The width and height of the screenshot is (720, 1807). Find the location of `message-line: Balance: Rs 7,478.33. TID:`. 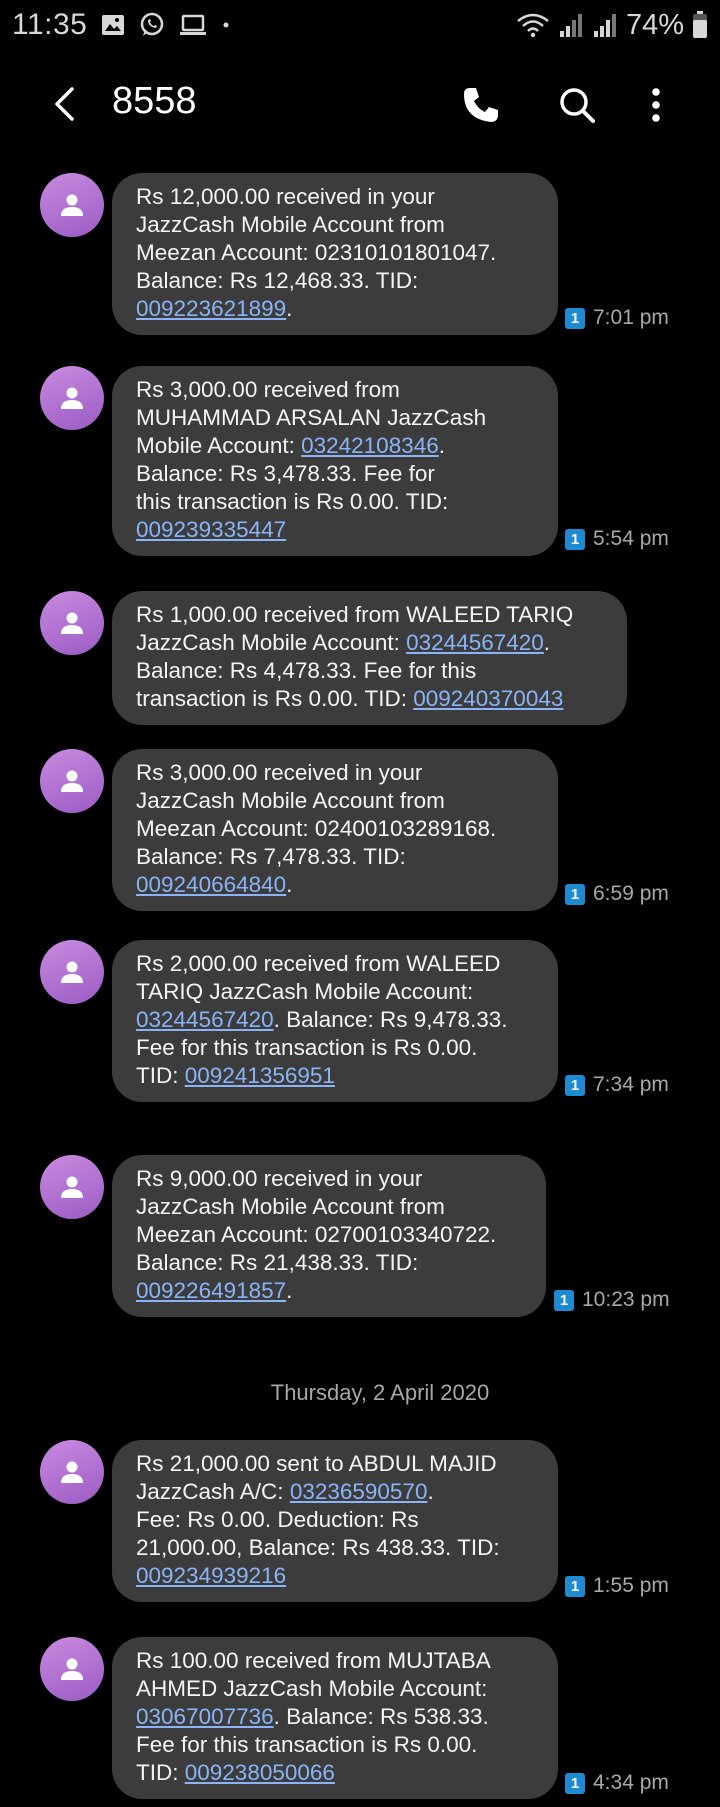

message-line: Balance: Rs 7,478.33. TID: is located at coordinates (335, 857).